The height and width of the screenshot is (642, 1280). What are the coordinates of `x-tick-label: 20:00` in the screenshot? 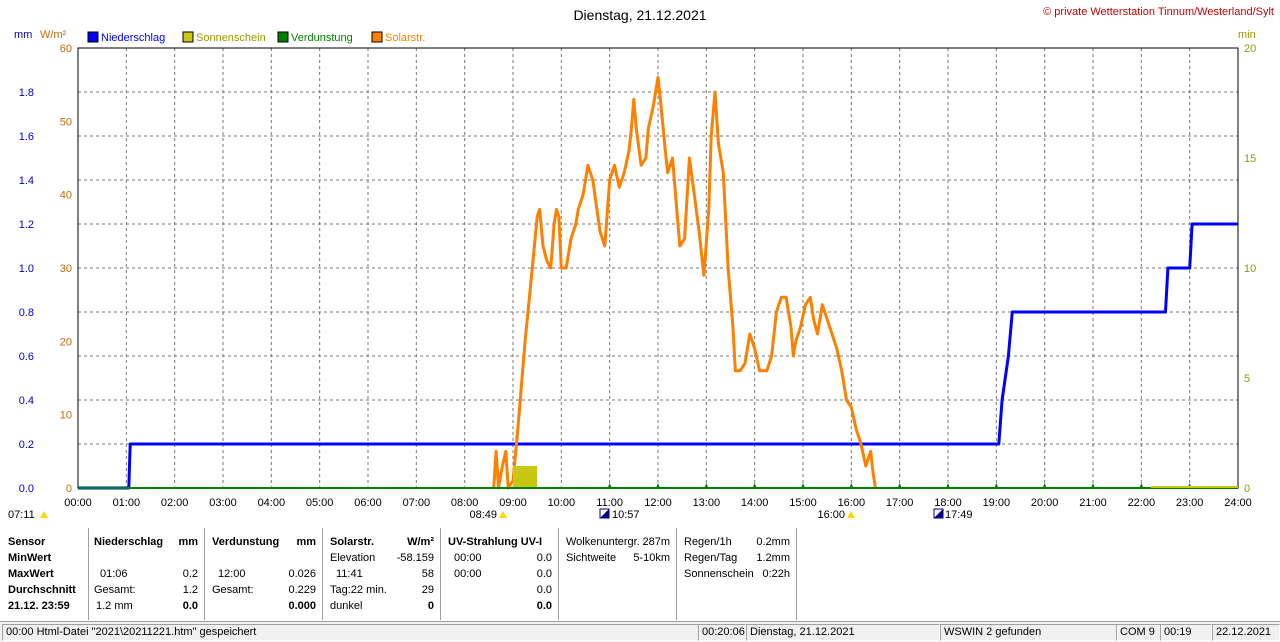 It's located at (1045, 503).